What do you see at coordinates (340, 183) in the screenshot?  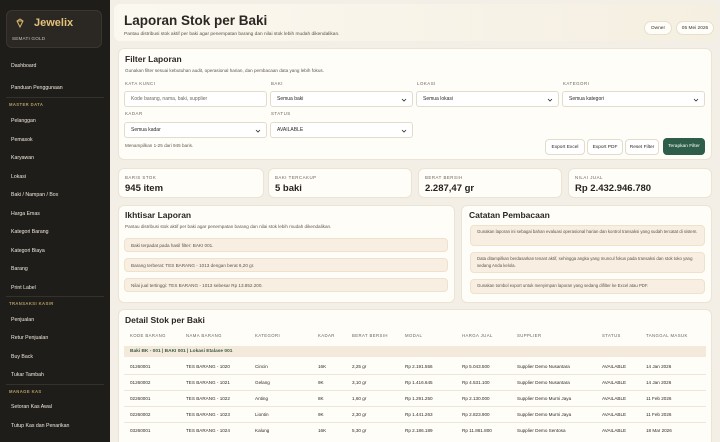 I see `stat-baki-tercakup: BAKI TERCAKUP 5 baki` at bounding box center [340, 183].